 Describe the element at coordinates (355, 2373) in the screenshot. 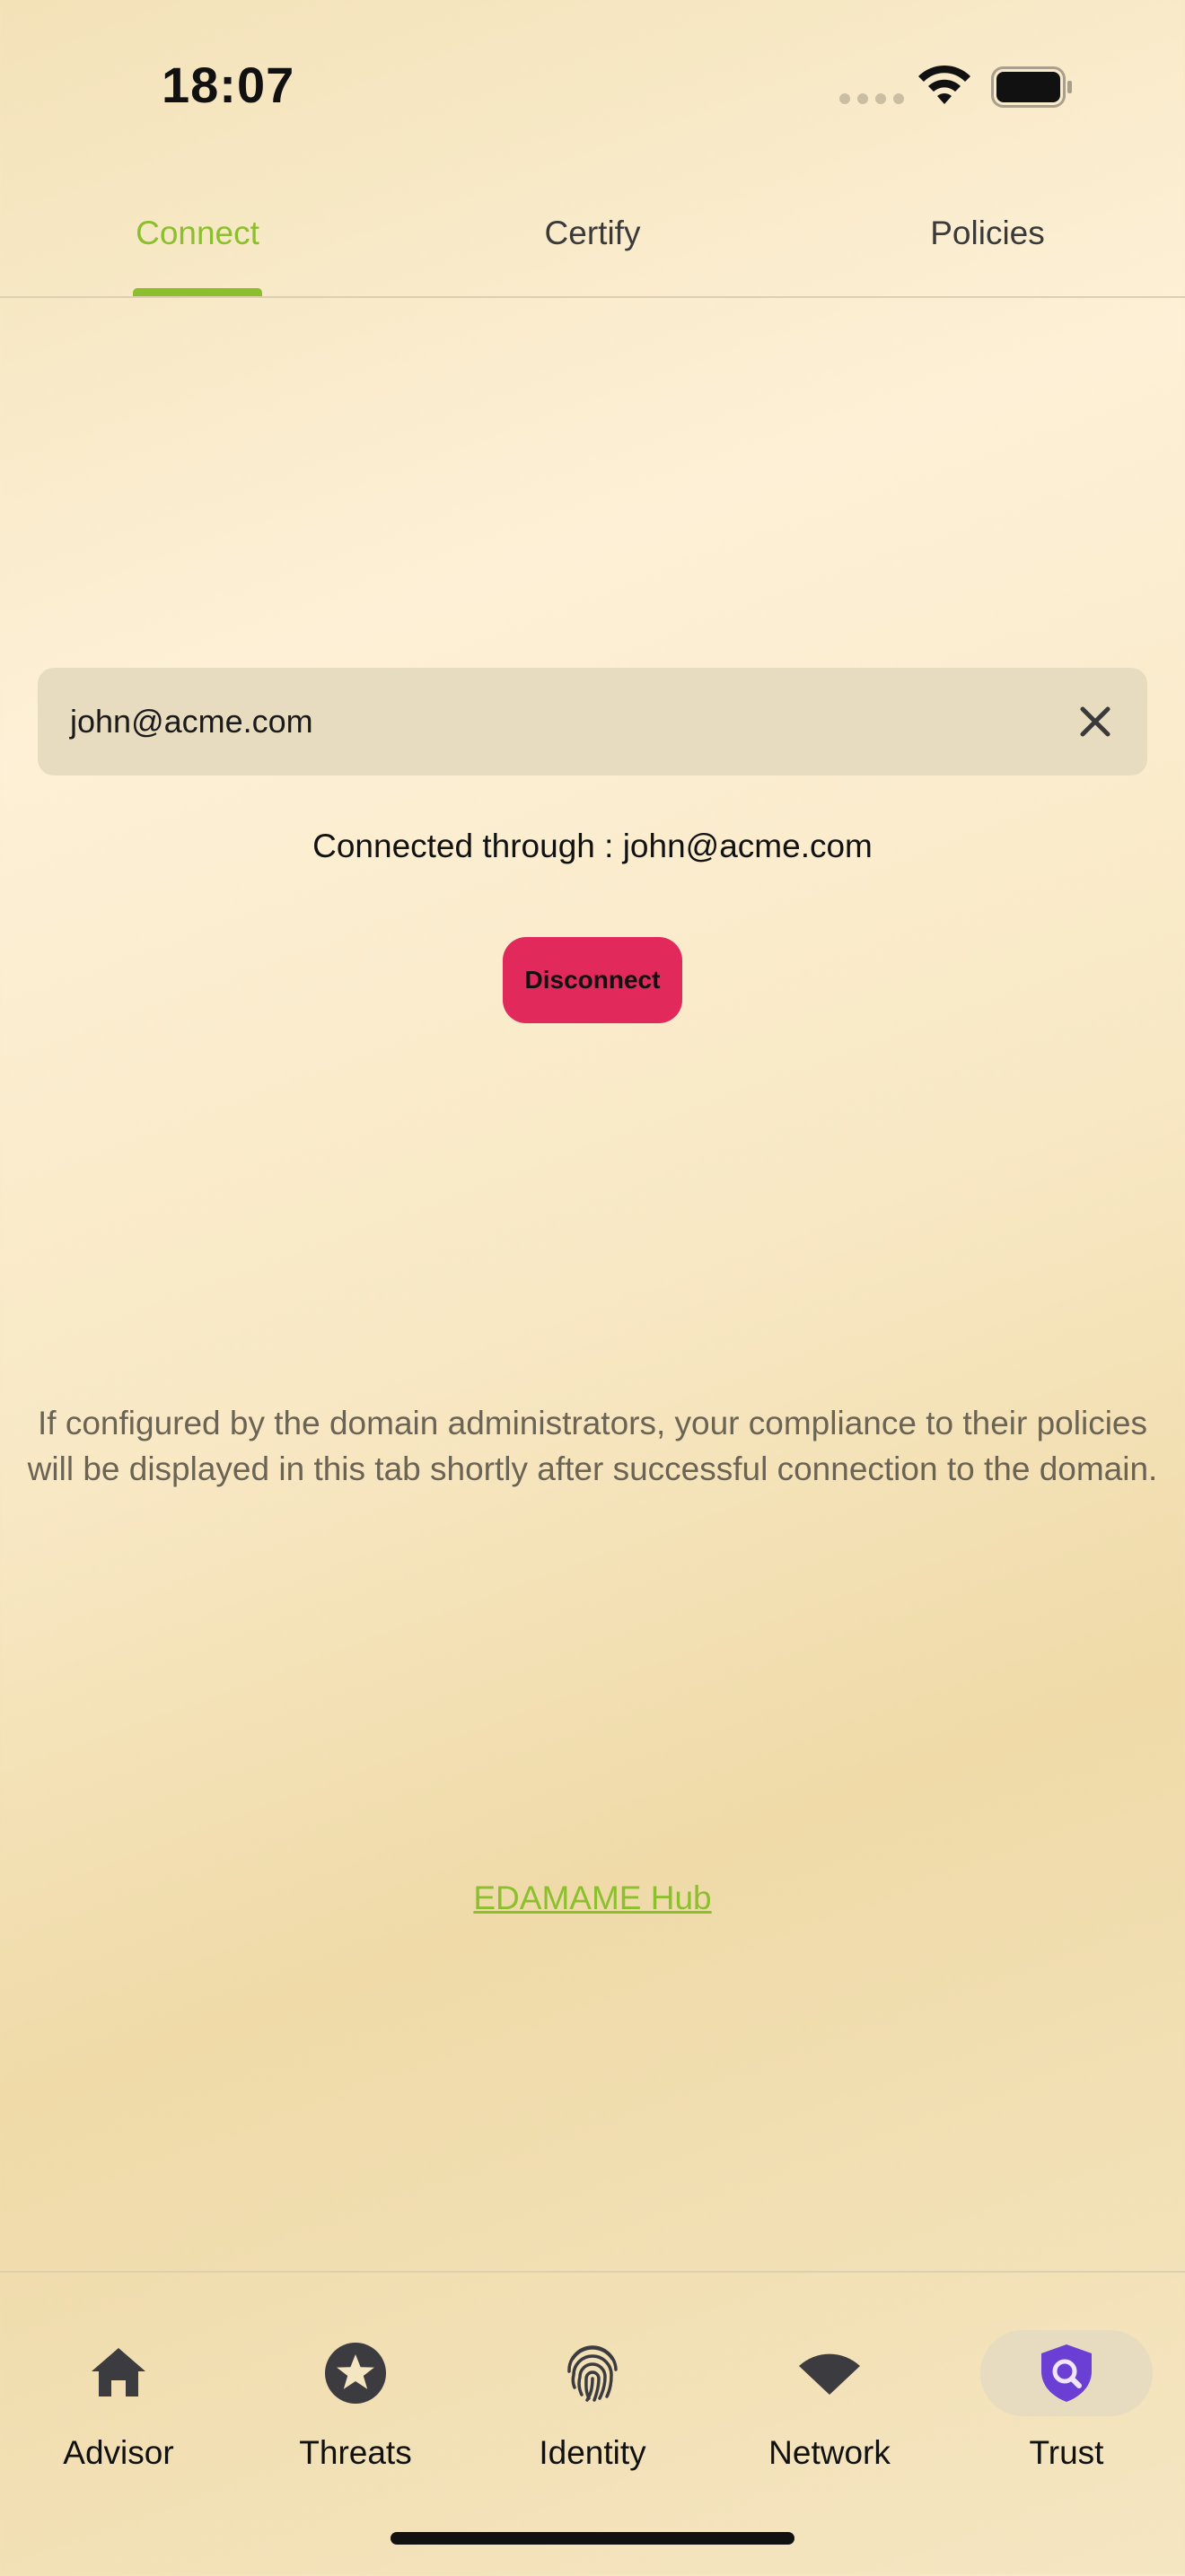

I see `star-circle-icon` at that location.